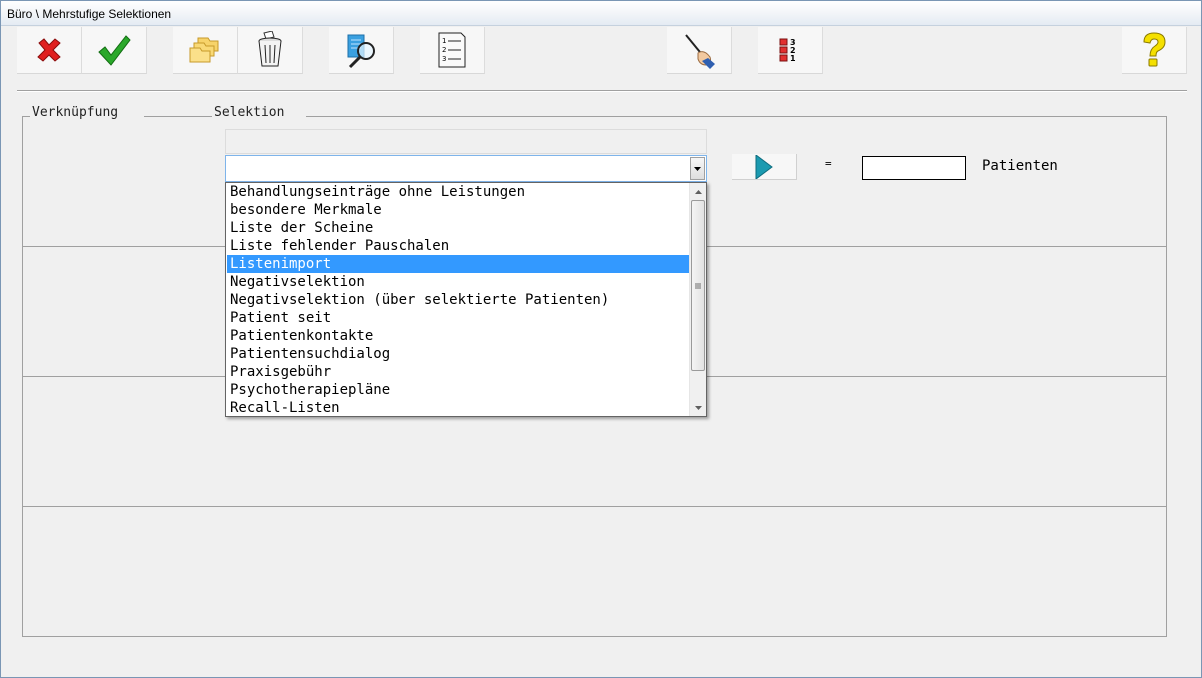  I want to click on title-bar: Büro \ Mehrstufige Selektionen, so click(601, 13).